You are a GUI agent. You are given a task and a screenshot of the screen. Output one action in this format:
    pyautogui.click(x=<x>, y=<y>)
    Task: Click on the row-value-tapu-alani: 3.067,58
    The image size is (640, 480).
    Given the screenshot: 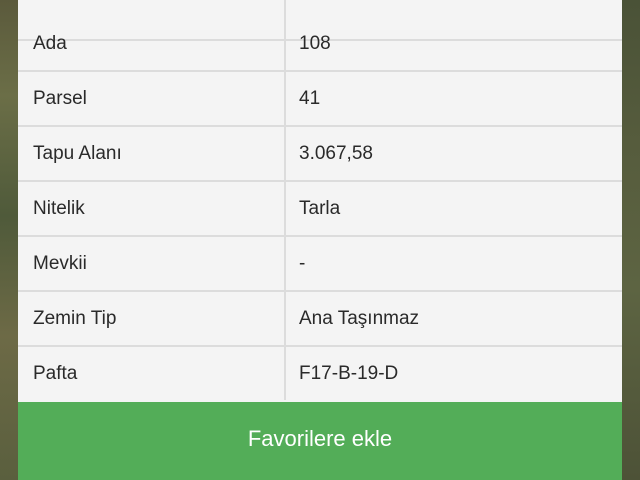 What is the action you would take?
    pyautogui.click(x=453, y=153)
    